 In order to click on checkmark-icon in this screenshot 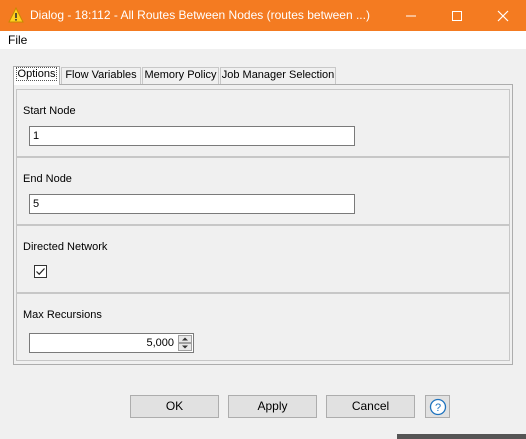, I will do `click(40, 272)`.